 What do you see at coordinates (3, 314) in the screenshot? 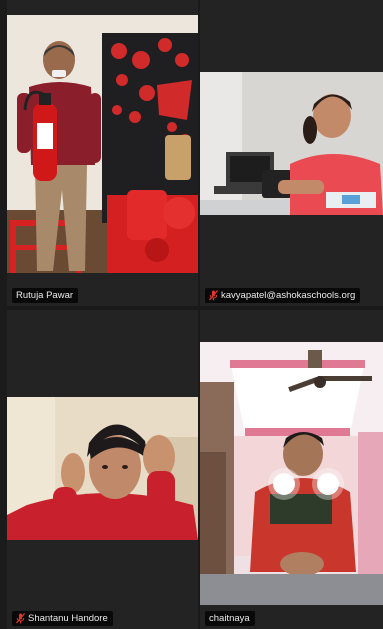
I see `left-edge` at bounding box center [3, 314].